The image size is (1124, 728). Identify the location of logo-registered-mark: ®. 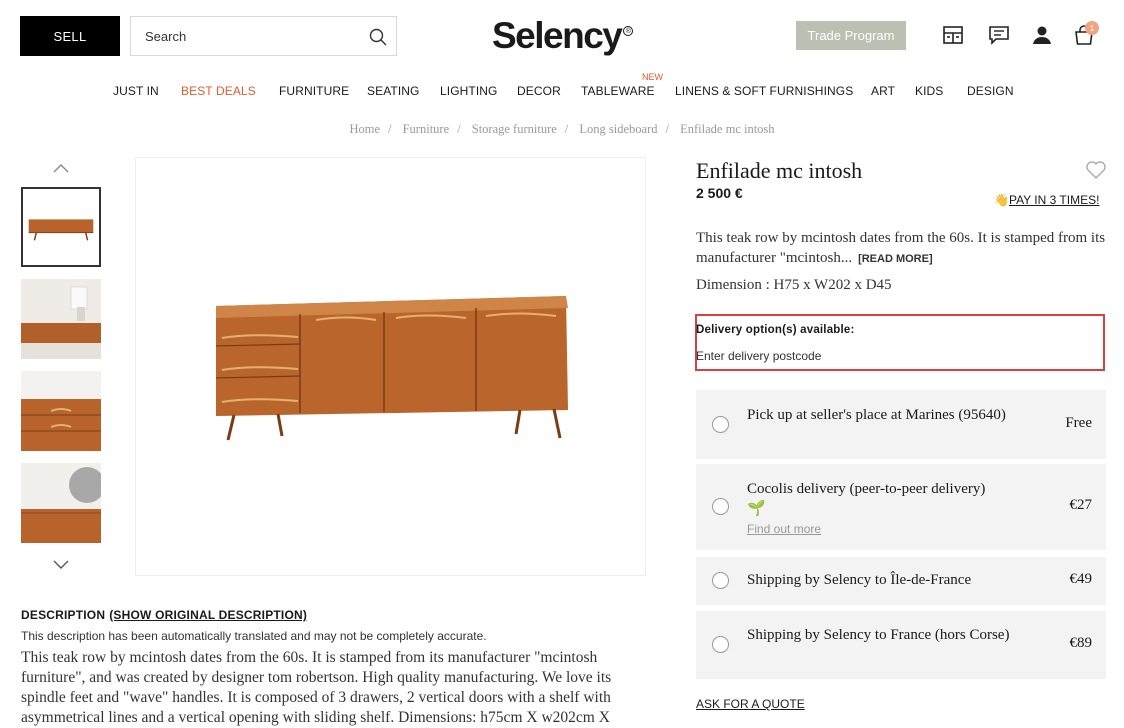
(628, 31).